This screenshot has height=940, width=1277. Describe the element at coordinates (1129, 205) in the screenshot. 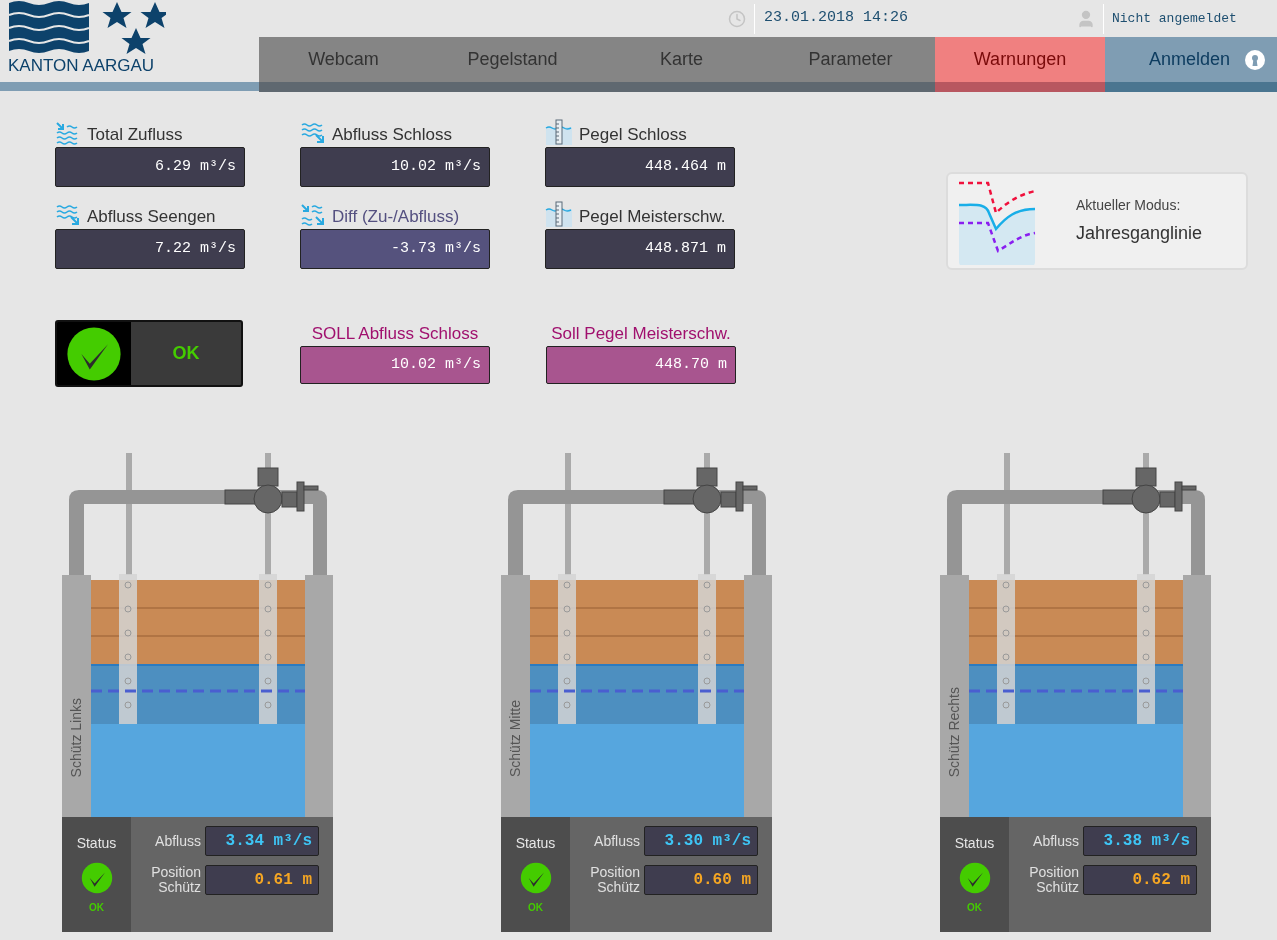

I see `mode-label: Aktueller Modus:` at that location.